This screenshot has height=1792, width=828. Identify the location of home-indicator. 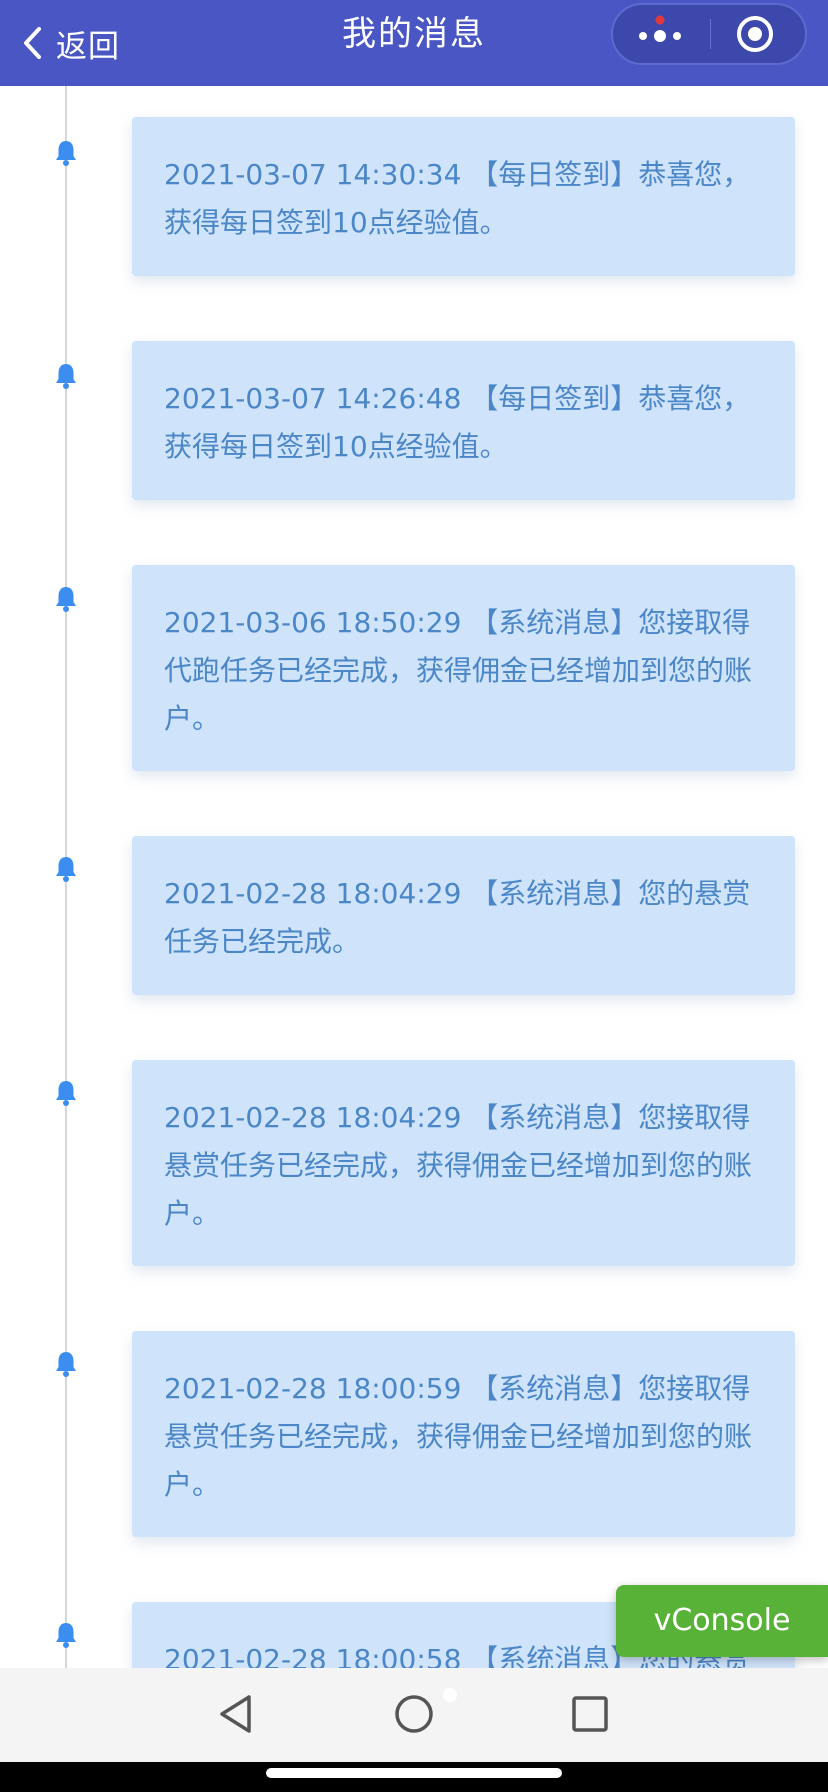
(414, 1773).